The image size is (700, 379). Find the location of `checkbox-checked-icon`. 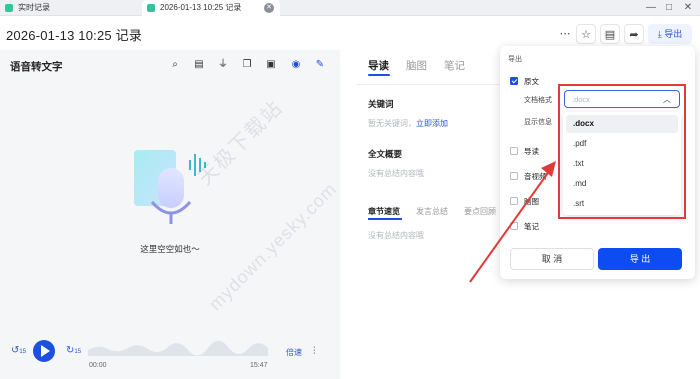

checkbox-checked-icon is located at coordinates (514, 81).